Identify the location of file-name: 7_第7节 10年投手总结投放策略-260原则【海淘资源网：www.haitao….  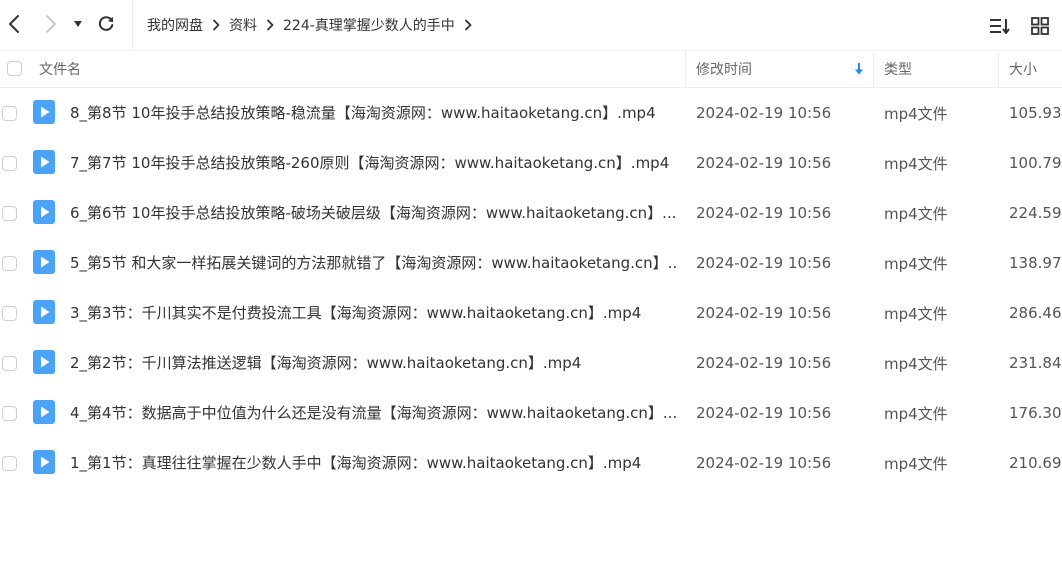
(369, 163).